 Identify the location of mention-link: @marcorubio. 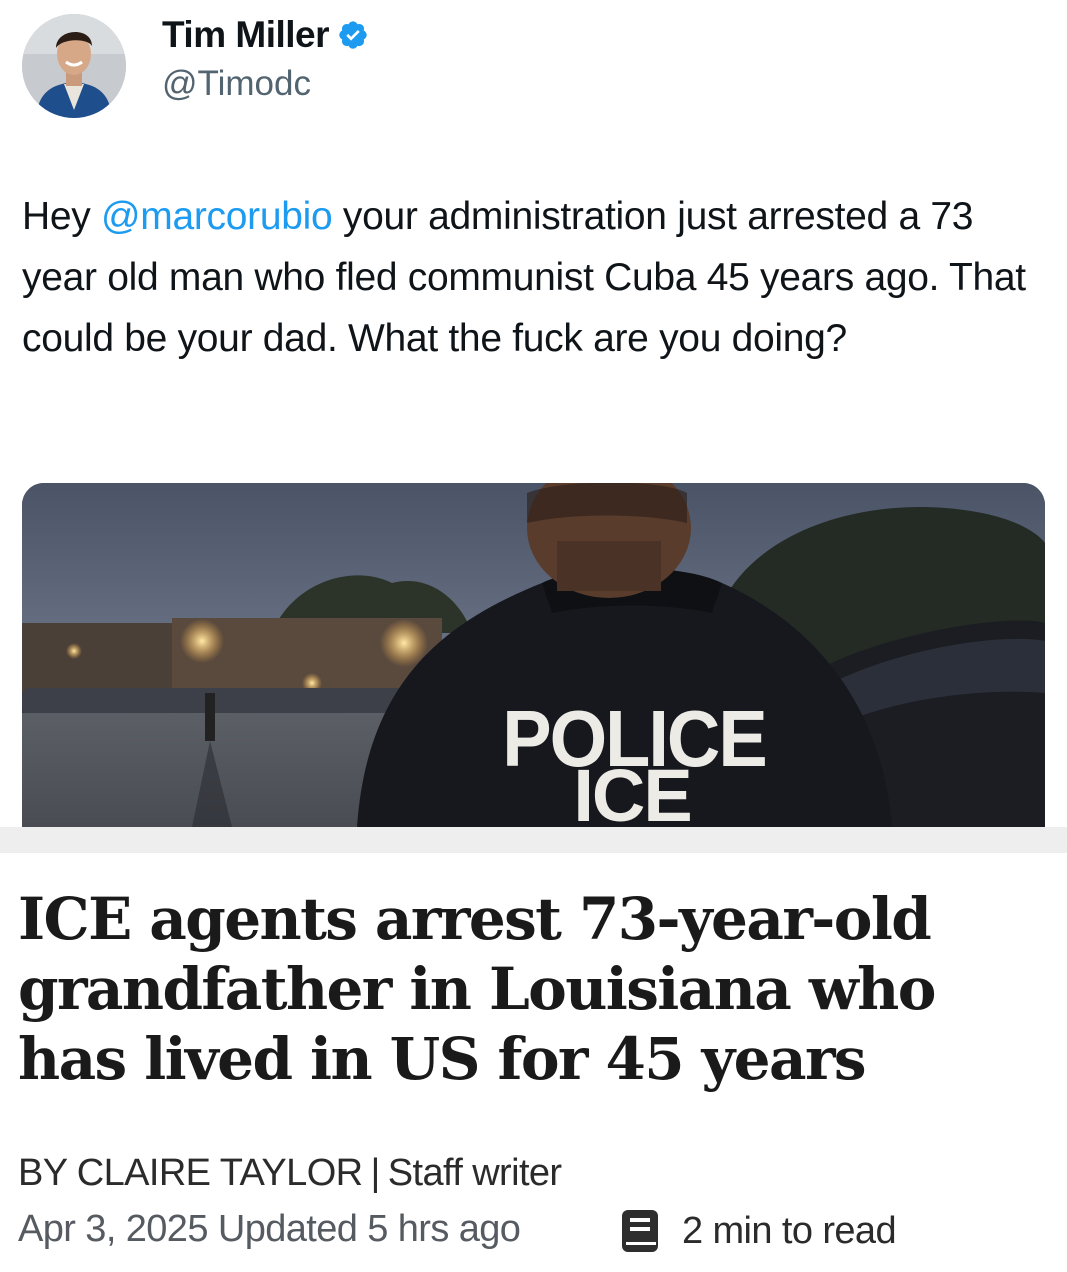
(217, 216).